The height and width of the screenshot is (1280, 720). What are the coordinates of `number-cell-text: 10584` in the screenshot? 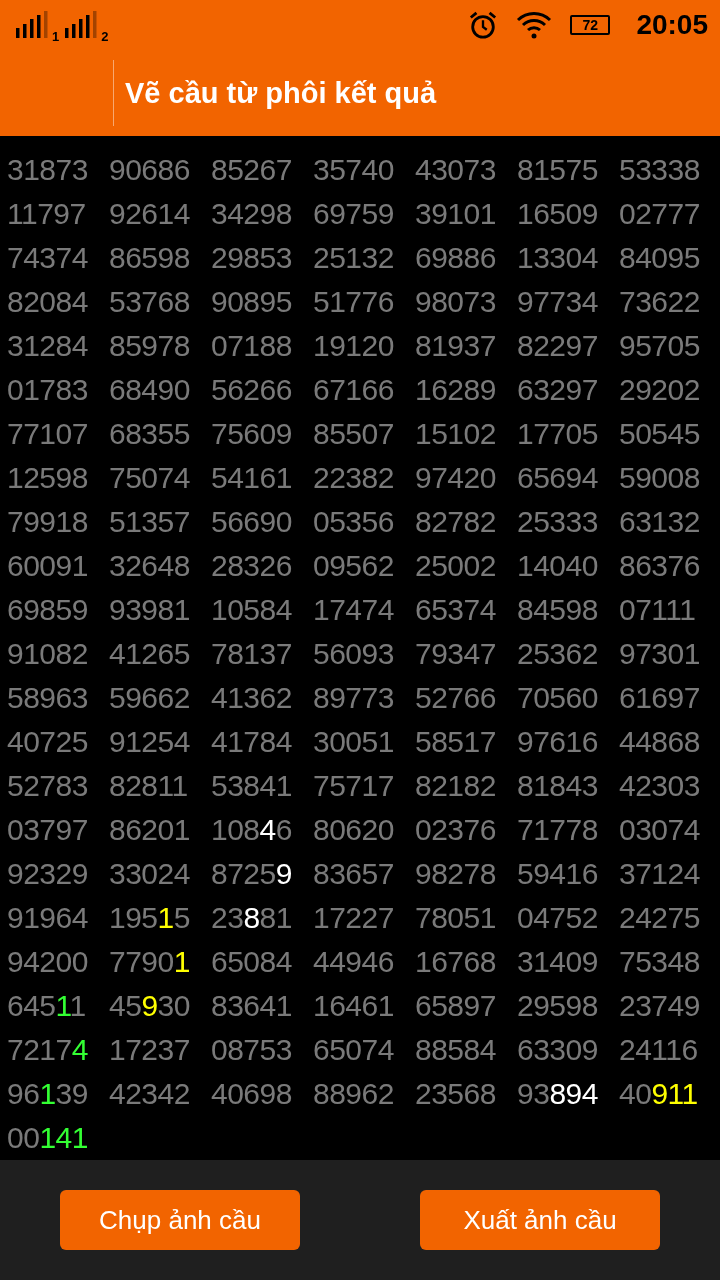 It's located at (251, 610).